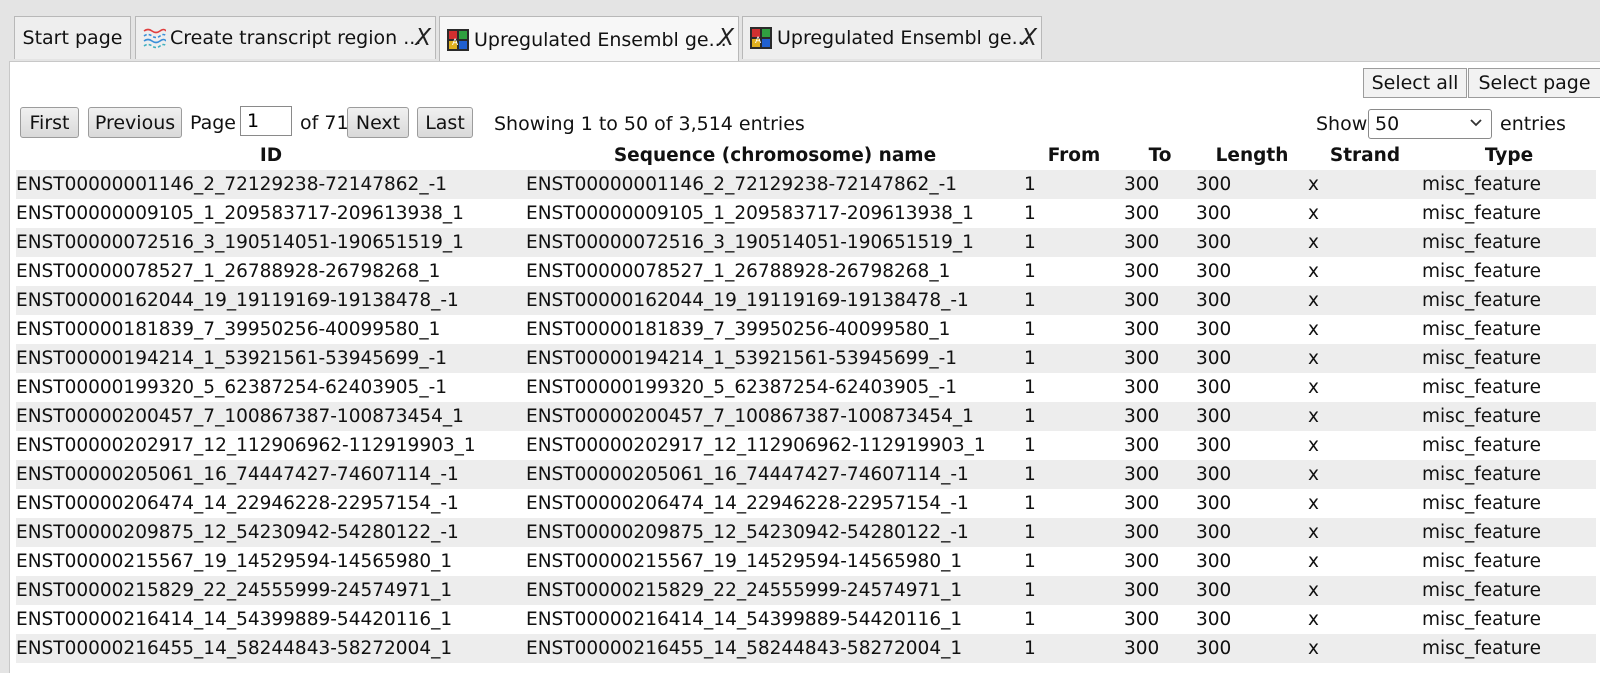  Describe the element at coordinates (1509, 155) in the screenshot. I see `column-header-type: Type` at that location.